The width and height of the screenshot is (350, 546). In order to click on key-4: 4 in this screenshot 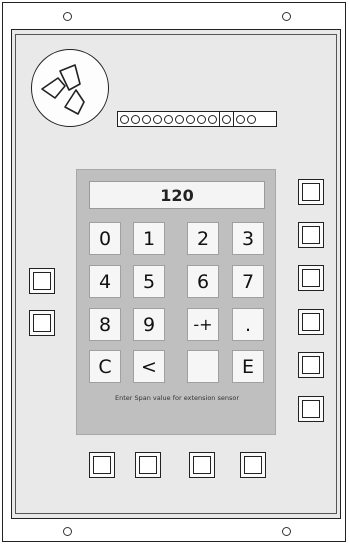, I will do `click(105, 281)`.